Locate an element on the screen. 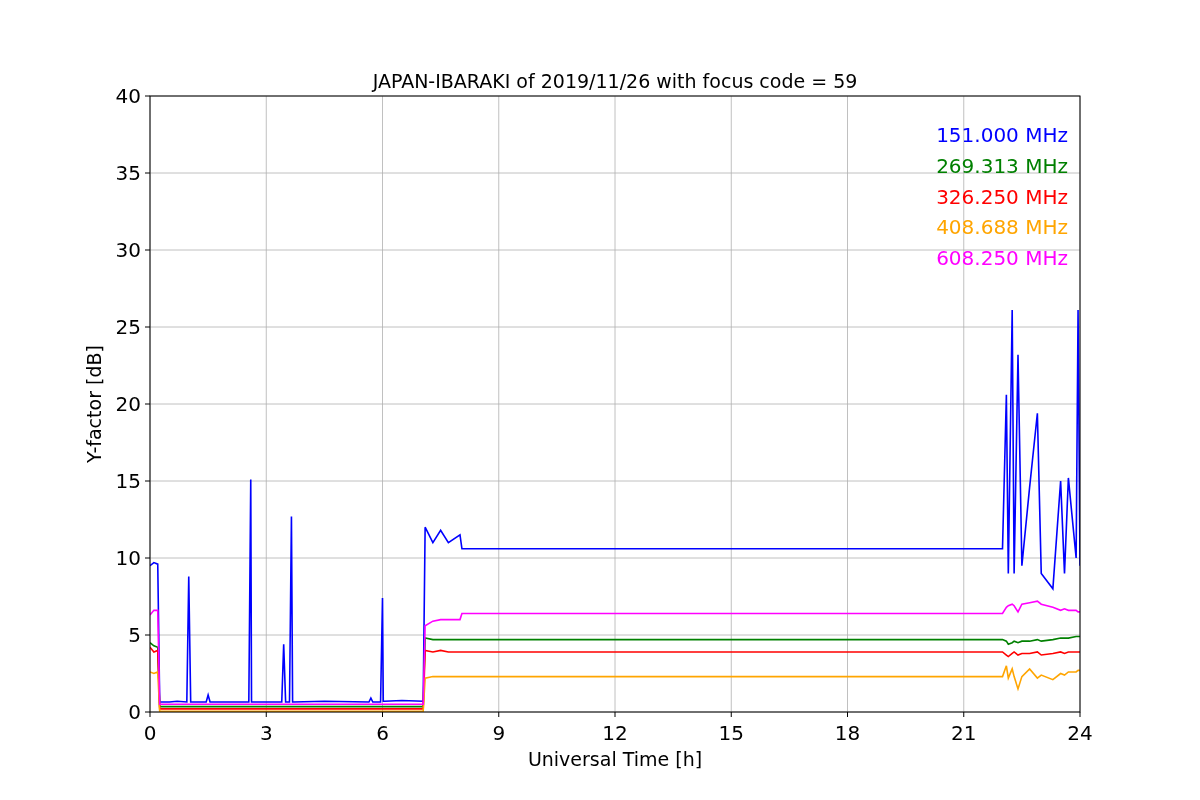 The width and height of the screenshot is (1200, 800). tick-label: 35 is located at coordinates (128, 173).